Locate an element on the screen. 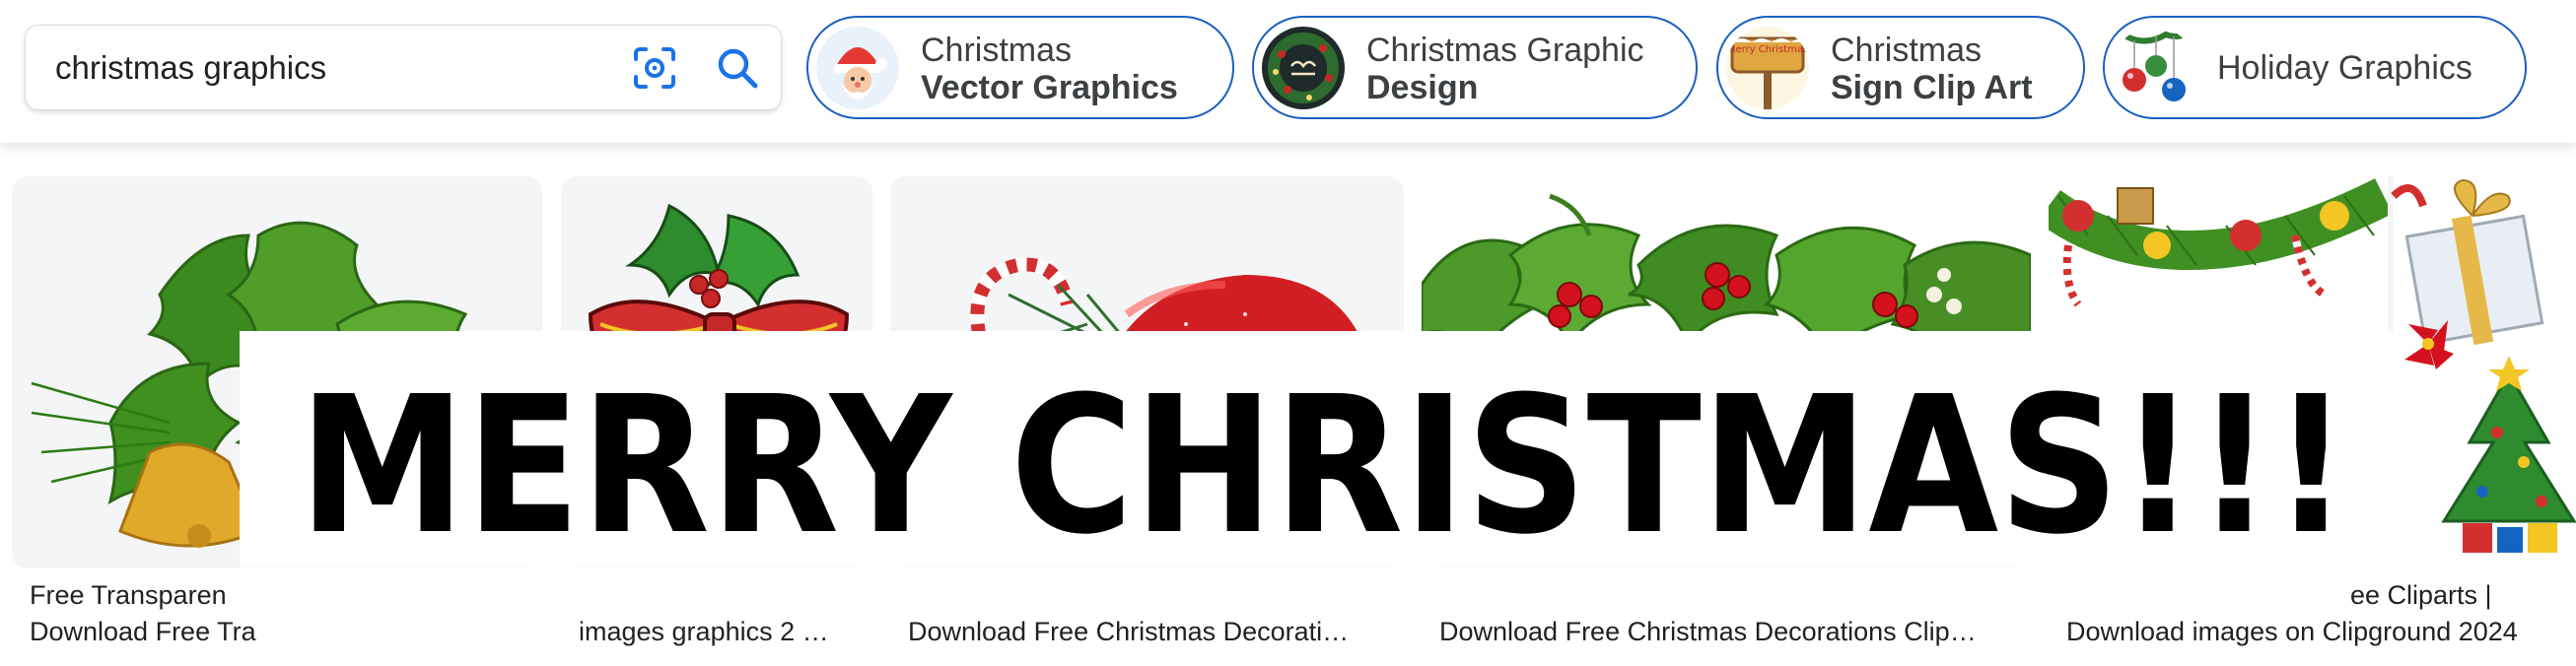 This screenshot has height=666, width=2576. chip-christmas-vector-graphics: Christmas Vector Graphics is located at coordinates (1020, 67).